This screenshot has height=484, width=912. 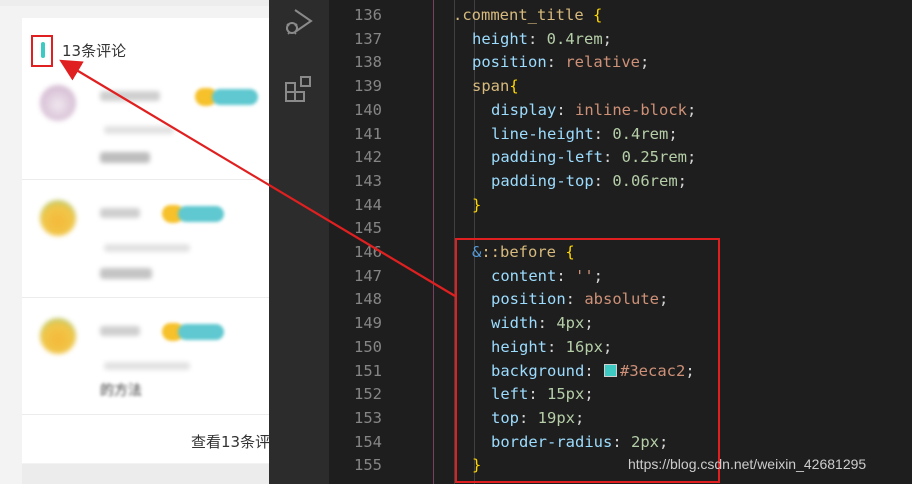 I want to click on code-line: 141 line-height: 0.4rem;, so click(x=620, y=135).